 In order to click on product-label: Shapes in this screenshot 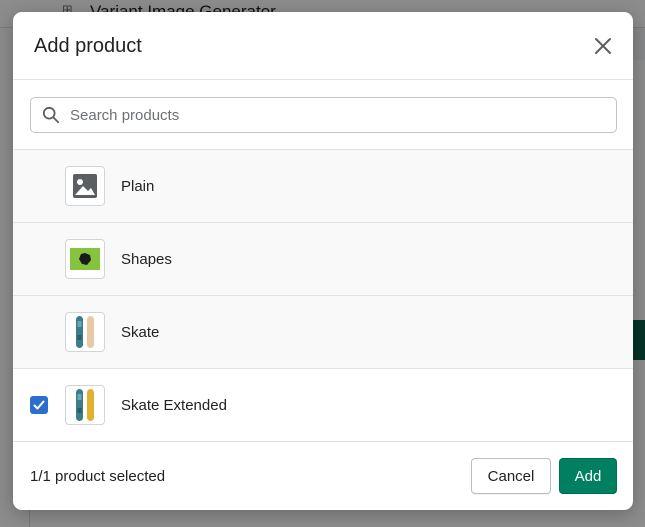, I will do `click(146, 259)`.